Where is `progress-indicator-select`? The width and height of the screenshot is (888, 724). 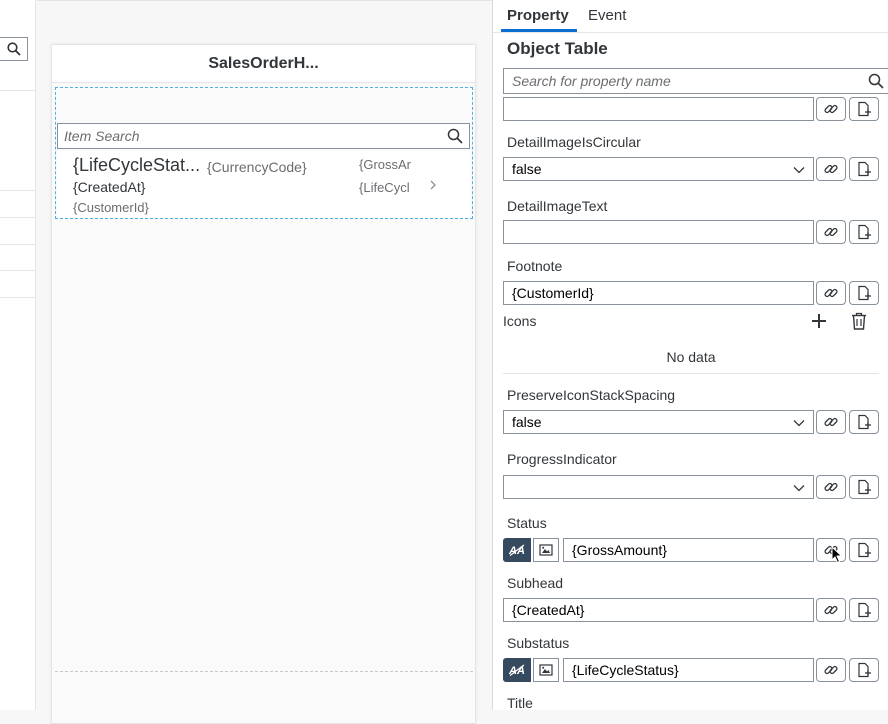
progress-indicator-select is located at coordinates (658, 487).